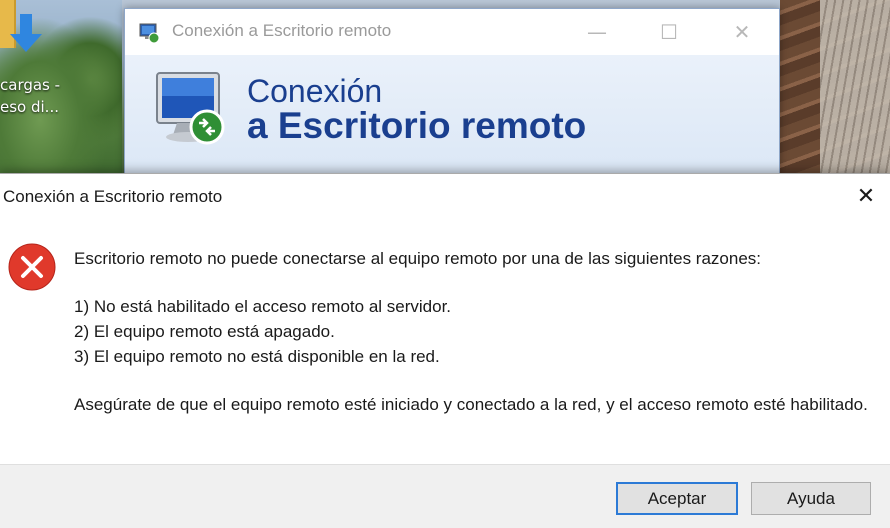 This screenshot has width=890, height=528. I want to click on error-icon, so click(32, 267).